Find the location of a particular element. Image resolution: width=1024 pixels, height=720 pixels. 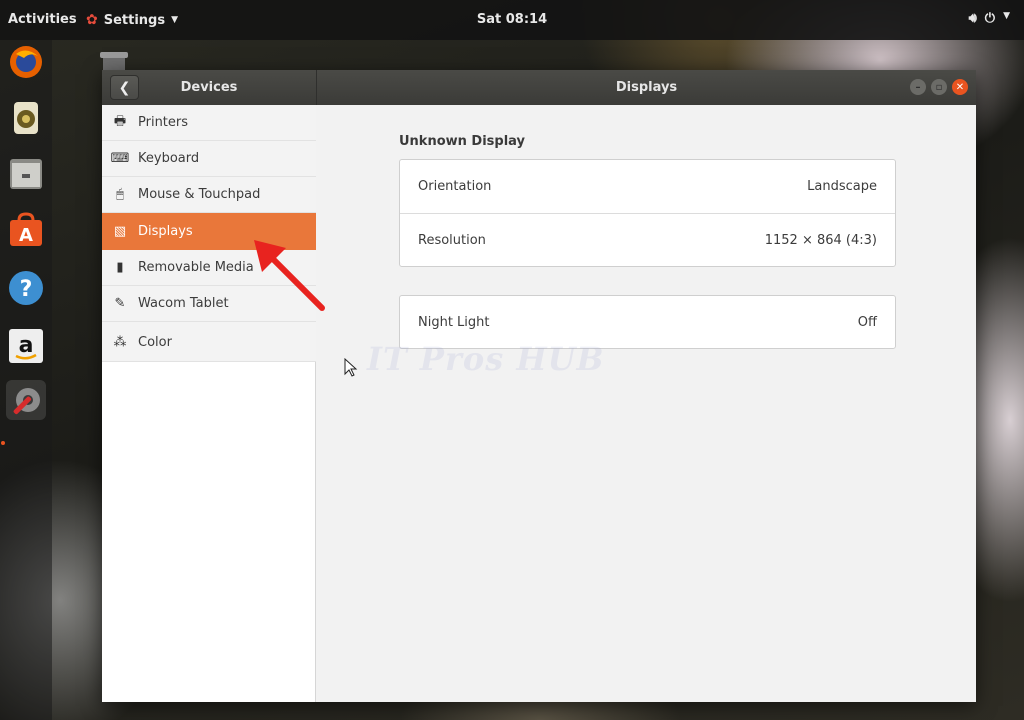

running-indicator is located at coordinates (3, 443).